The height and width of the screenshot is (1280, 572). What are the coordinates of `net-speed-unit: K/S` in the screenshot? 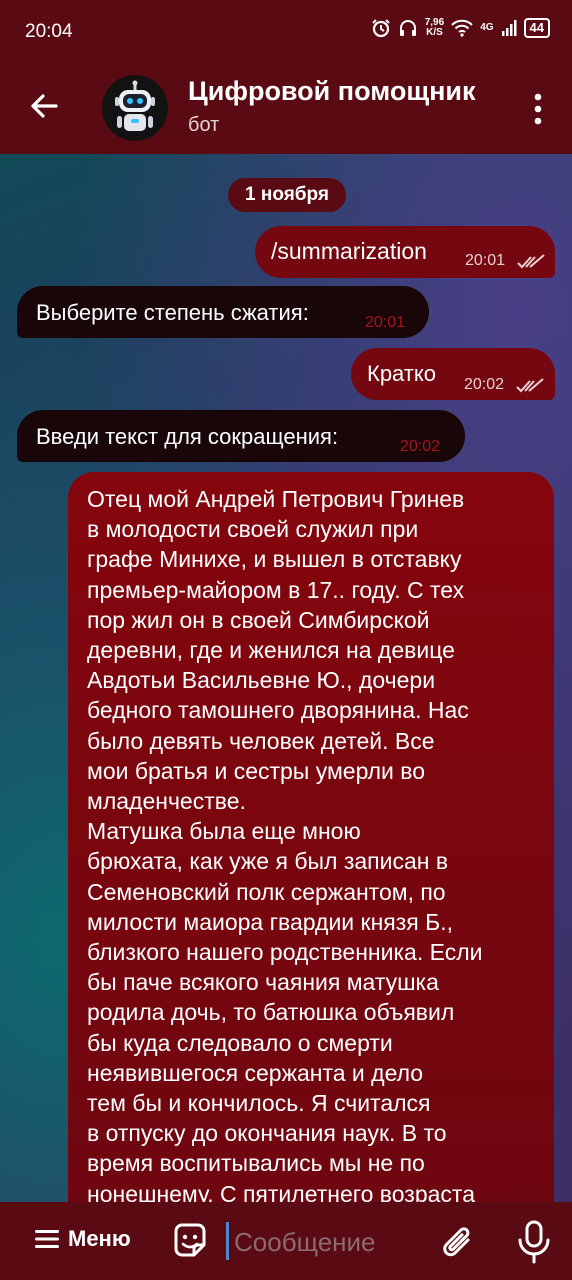 It's located at (434, 32).